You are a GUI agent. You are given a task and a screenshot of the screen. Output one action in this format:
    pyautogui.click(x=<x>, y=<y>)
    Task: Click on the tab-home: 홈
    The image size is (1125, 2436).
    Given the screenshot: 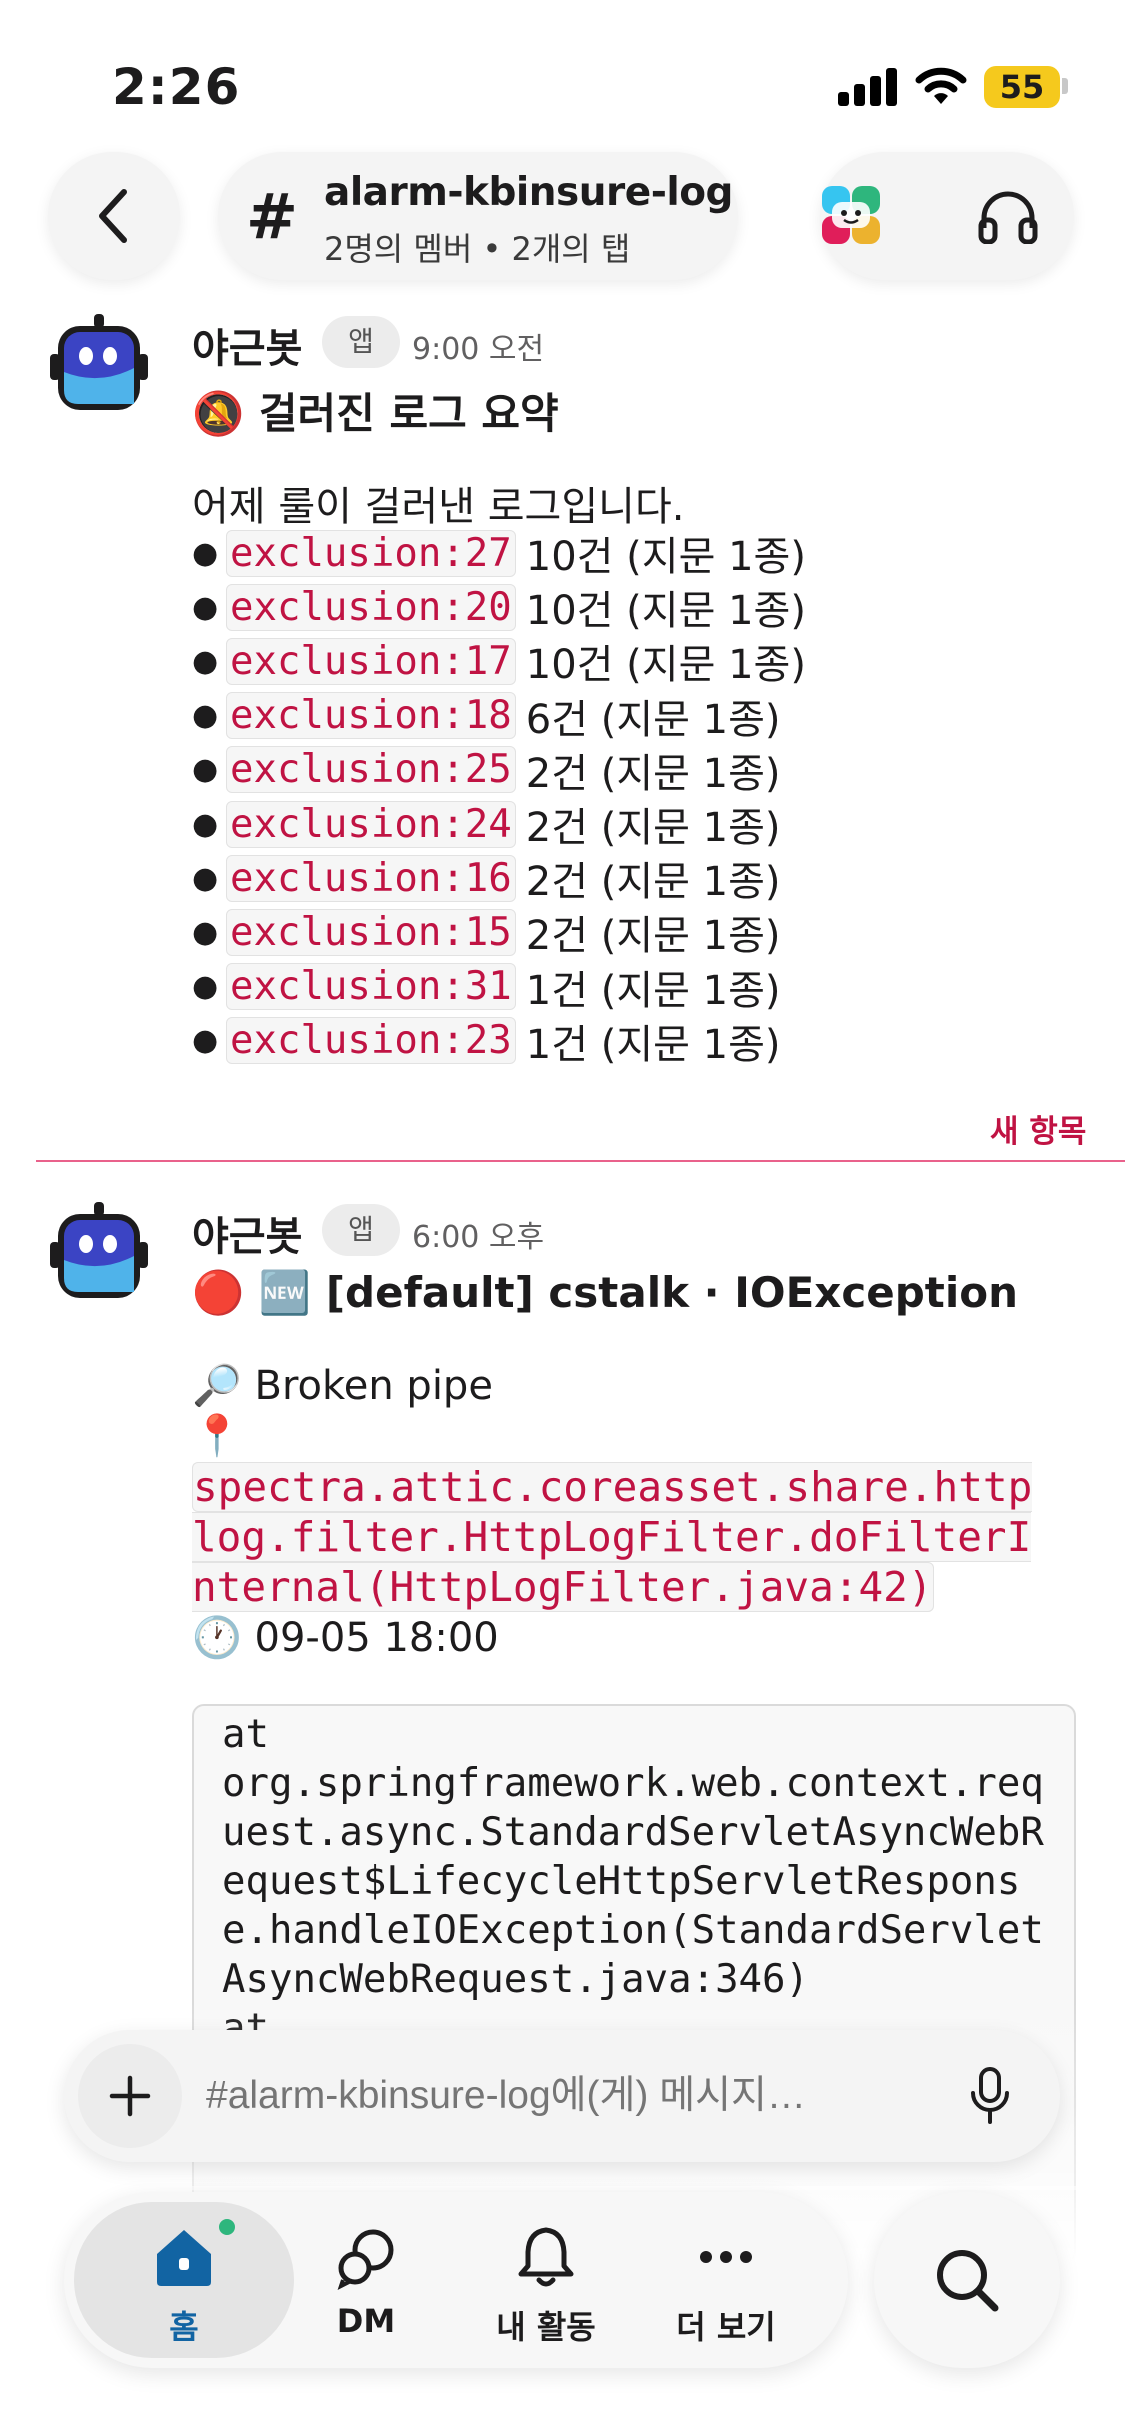 What is the action you would take?
    pyautogui.click(x=184, y=2280)
    